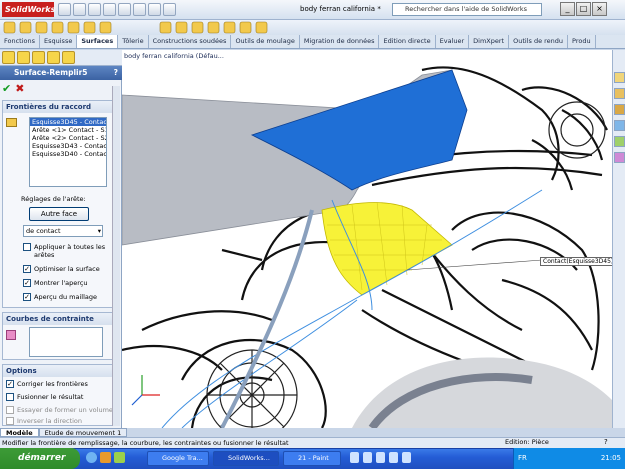  Describe the element at coordinates (59, 41) in the screenshot. I see `tab-esquisse: Esquisse` at that location.